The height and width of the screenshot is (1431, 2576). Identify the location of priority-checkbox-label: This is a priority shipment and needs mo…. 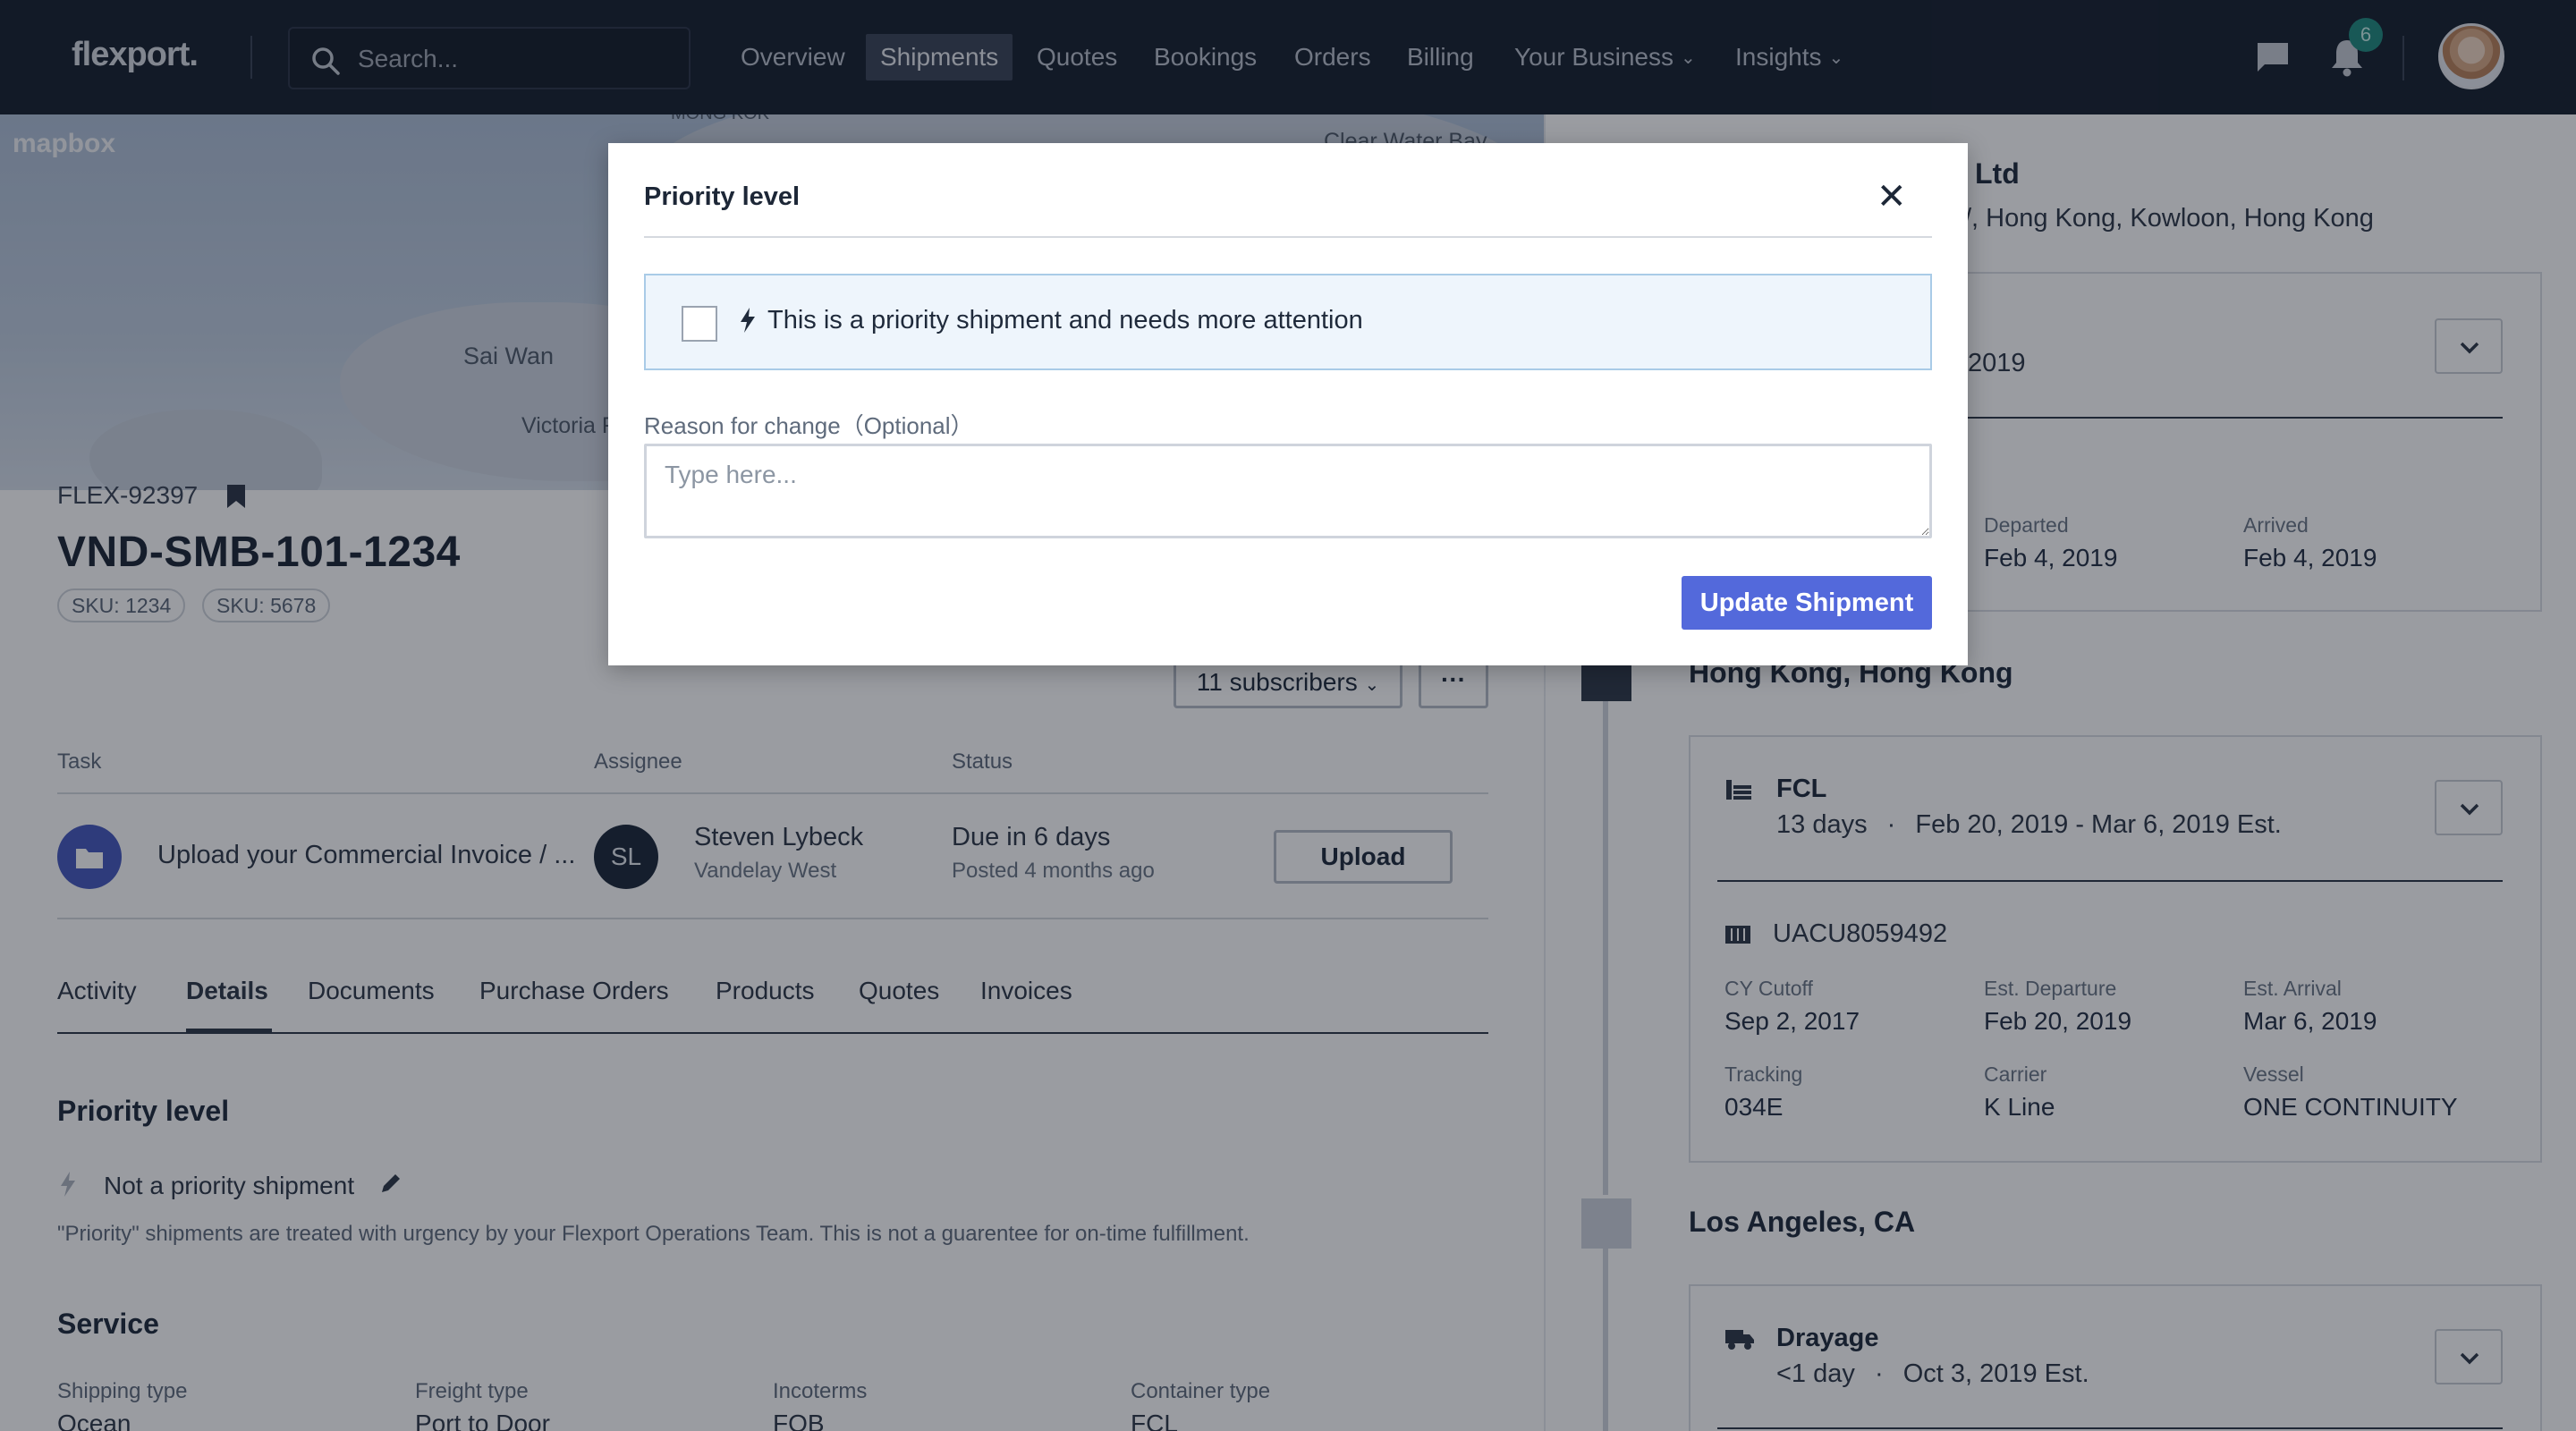
(1065, 320).